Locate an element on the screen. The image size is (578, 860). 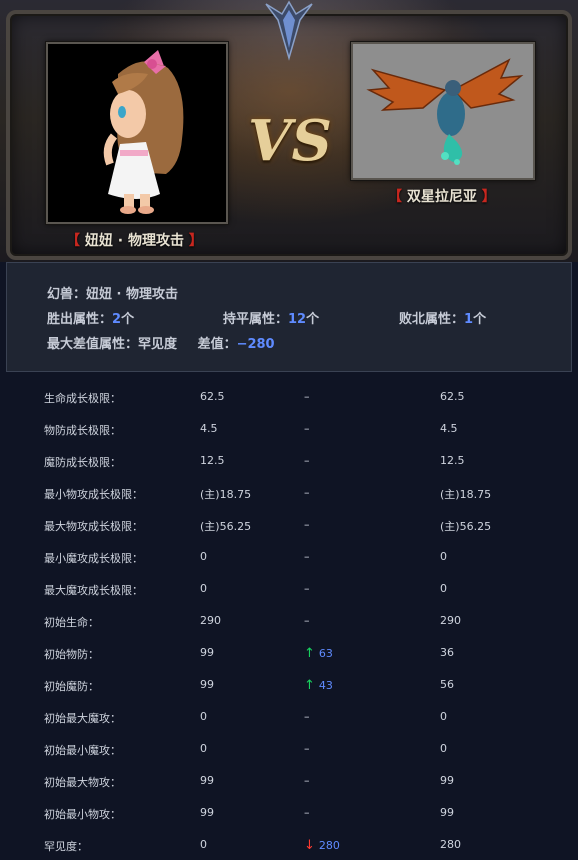
table-row: 魔防成长极限： 12.5 – 12.5 is located at coordinates (289, 460).